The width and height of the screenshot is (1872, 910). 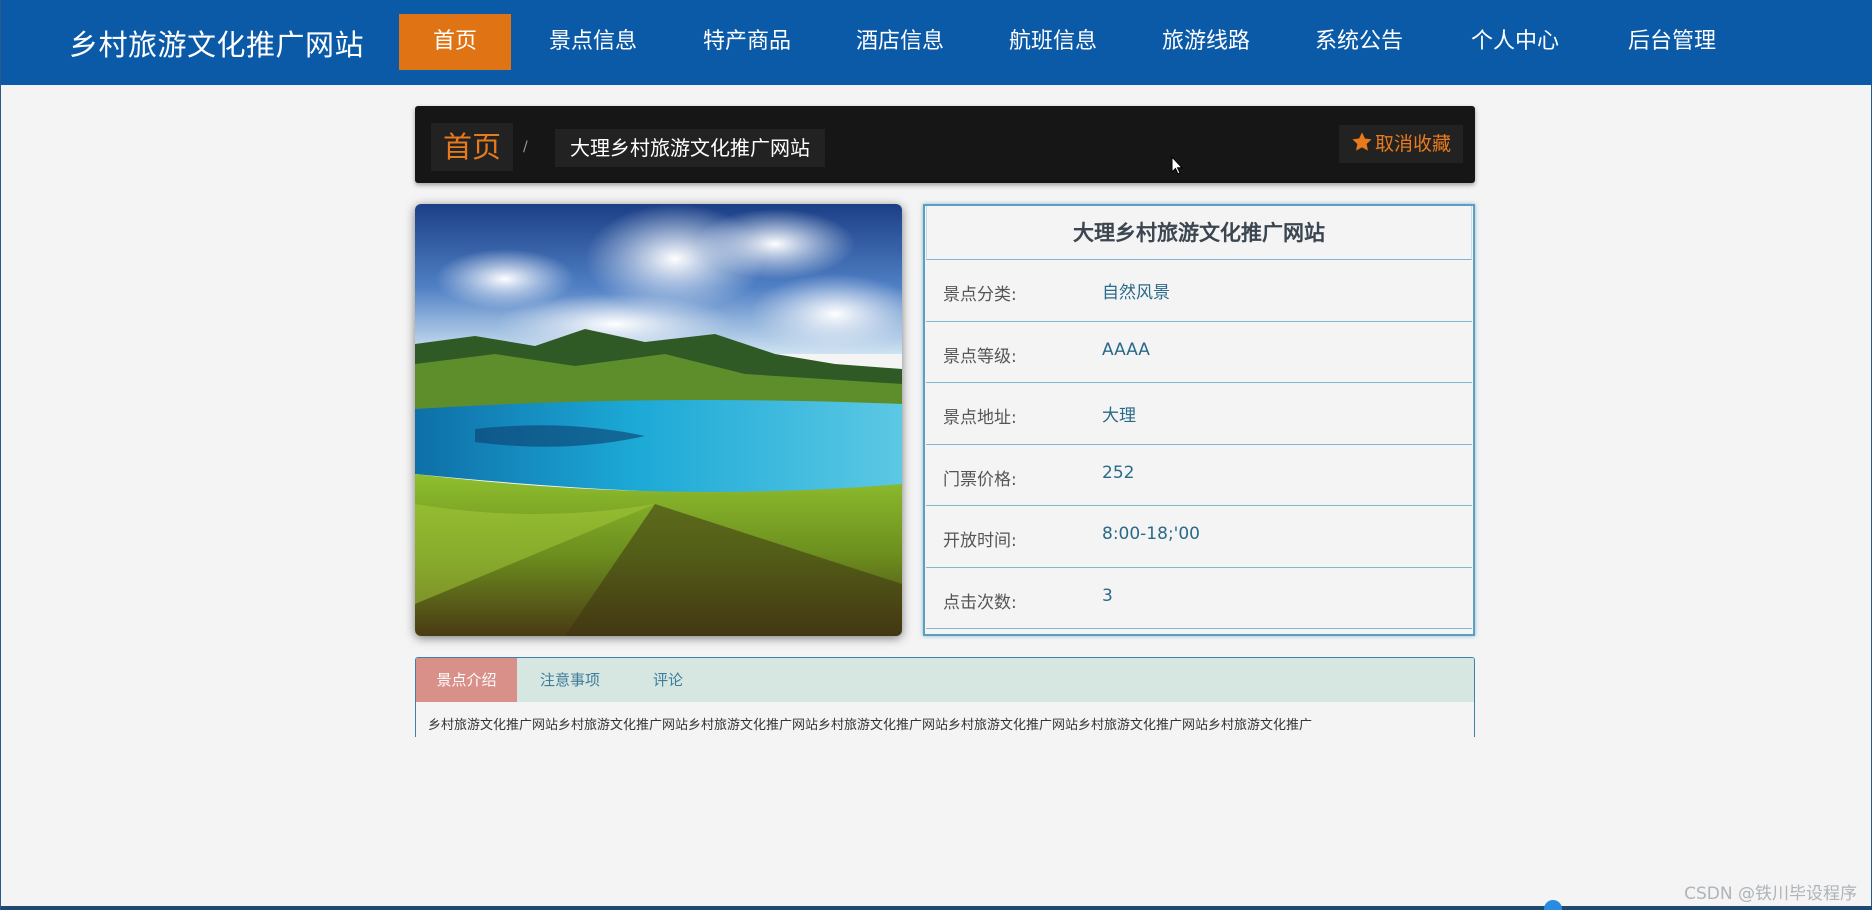 I want to click on info-row-clicks: 点击次数: 3, so click(x=1199, y=598).